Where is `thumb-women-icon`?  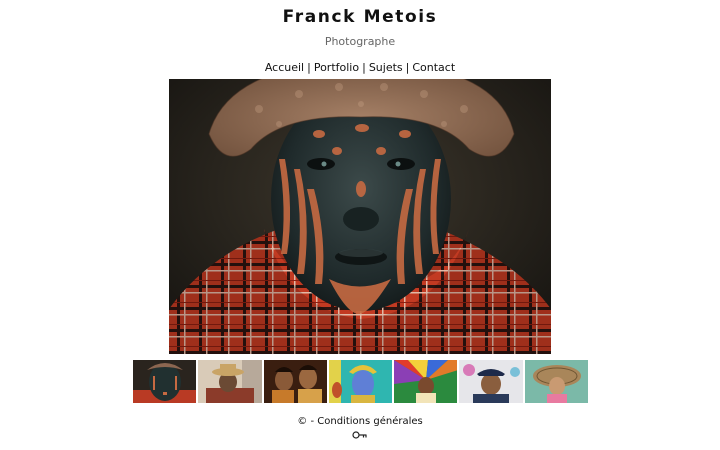 thumb-women-icon is located at coordinates (295, 381).